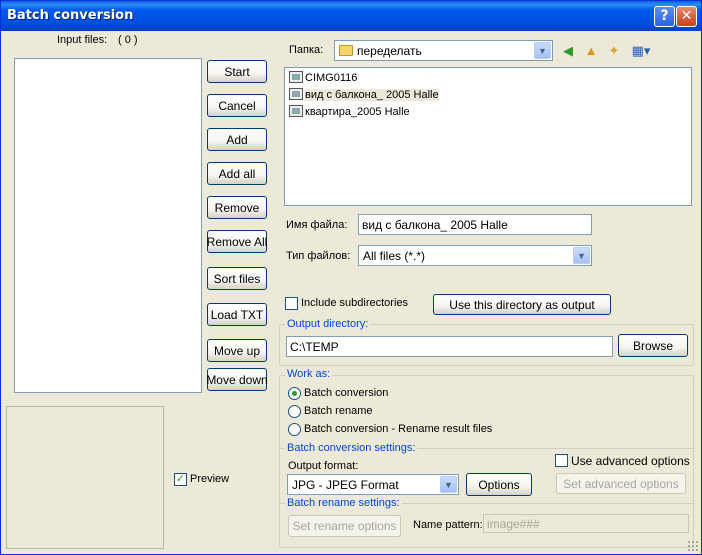 The height and width of the screenshot is (555, 702). I want to click on folder-value: переделать, so click(389, 51).